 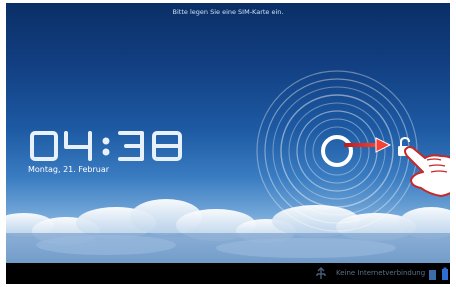 I want to click on usb-icon, so click(x=321, y=273).